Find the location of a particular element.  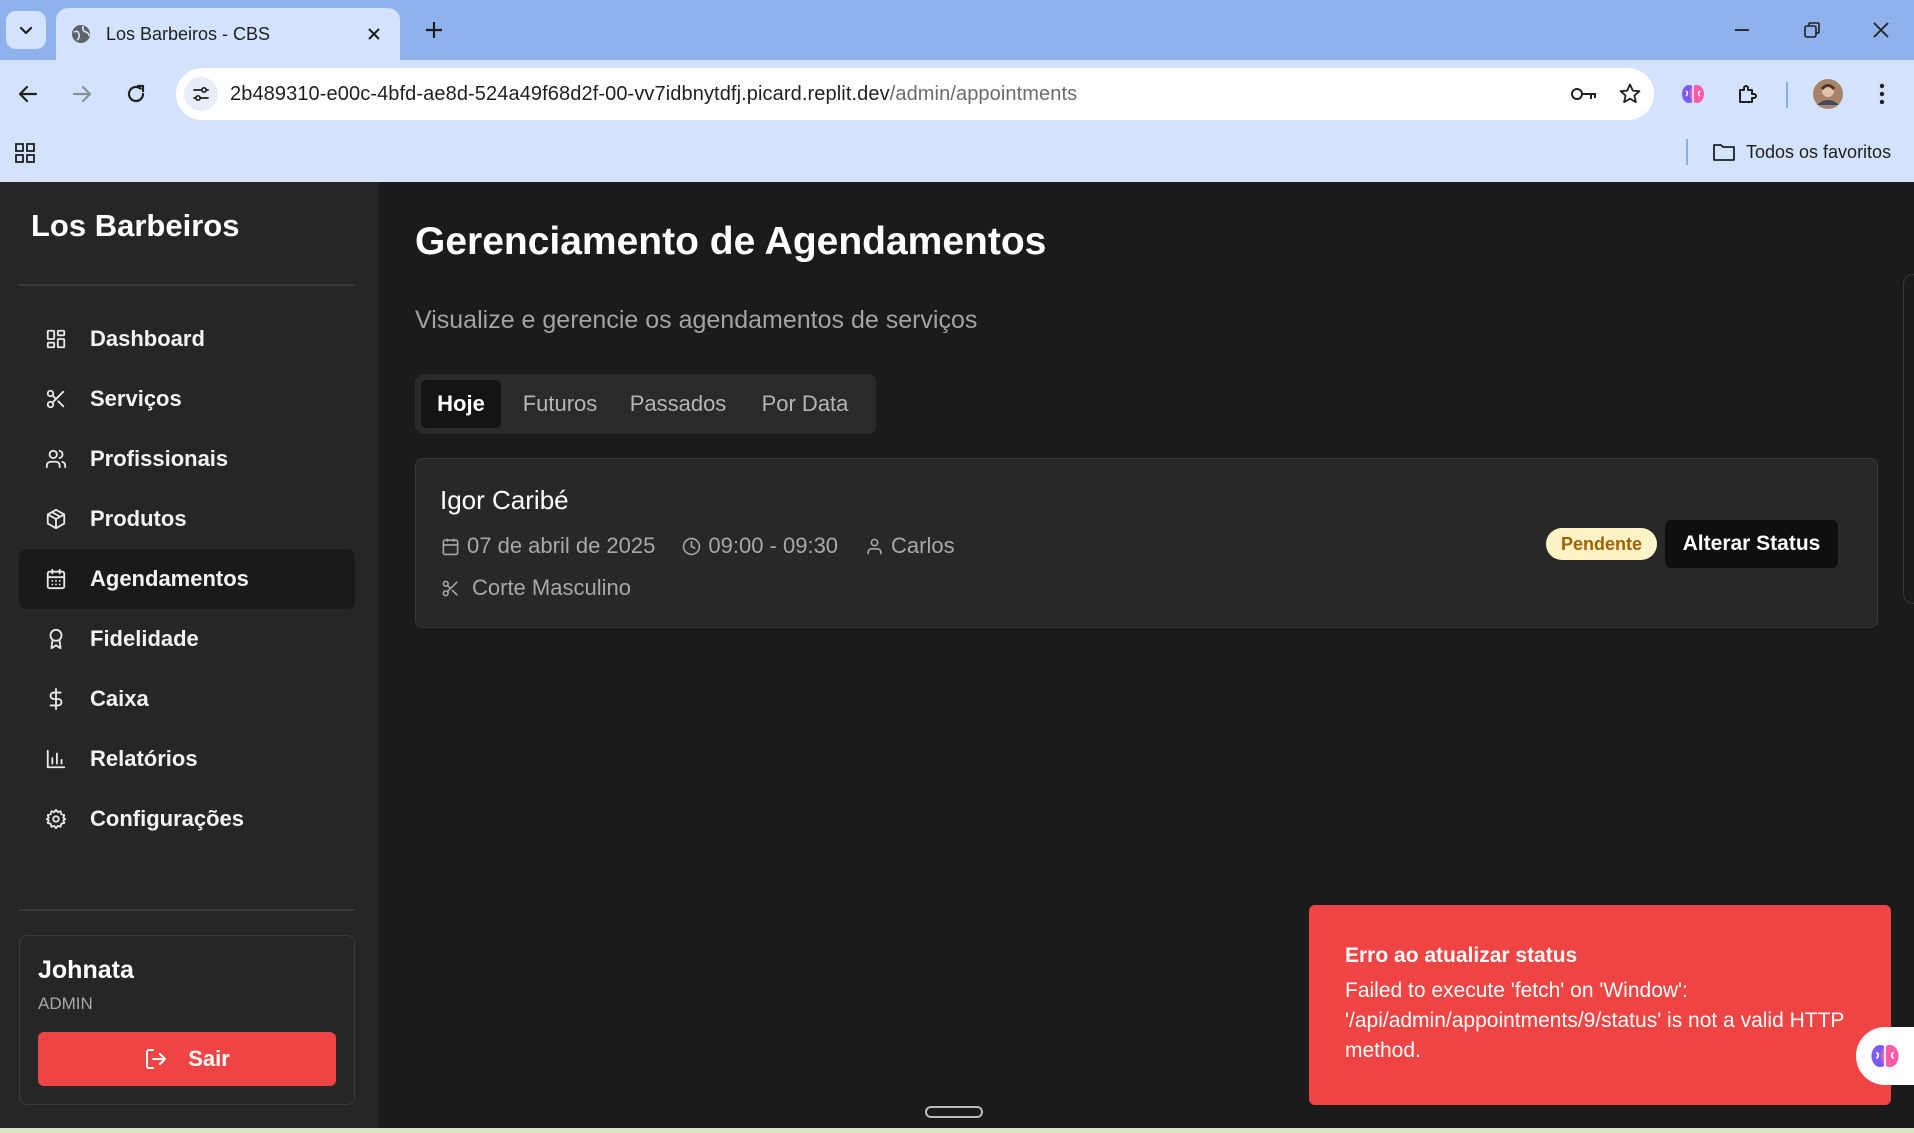

minimize-icon is located at coordinates (1742, 30).